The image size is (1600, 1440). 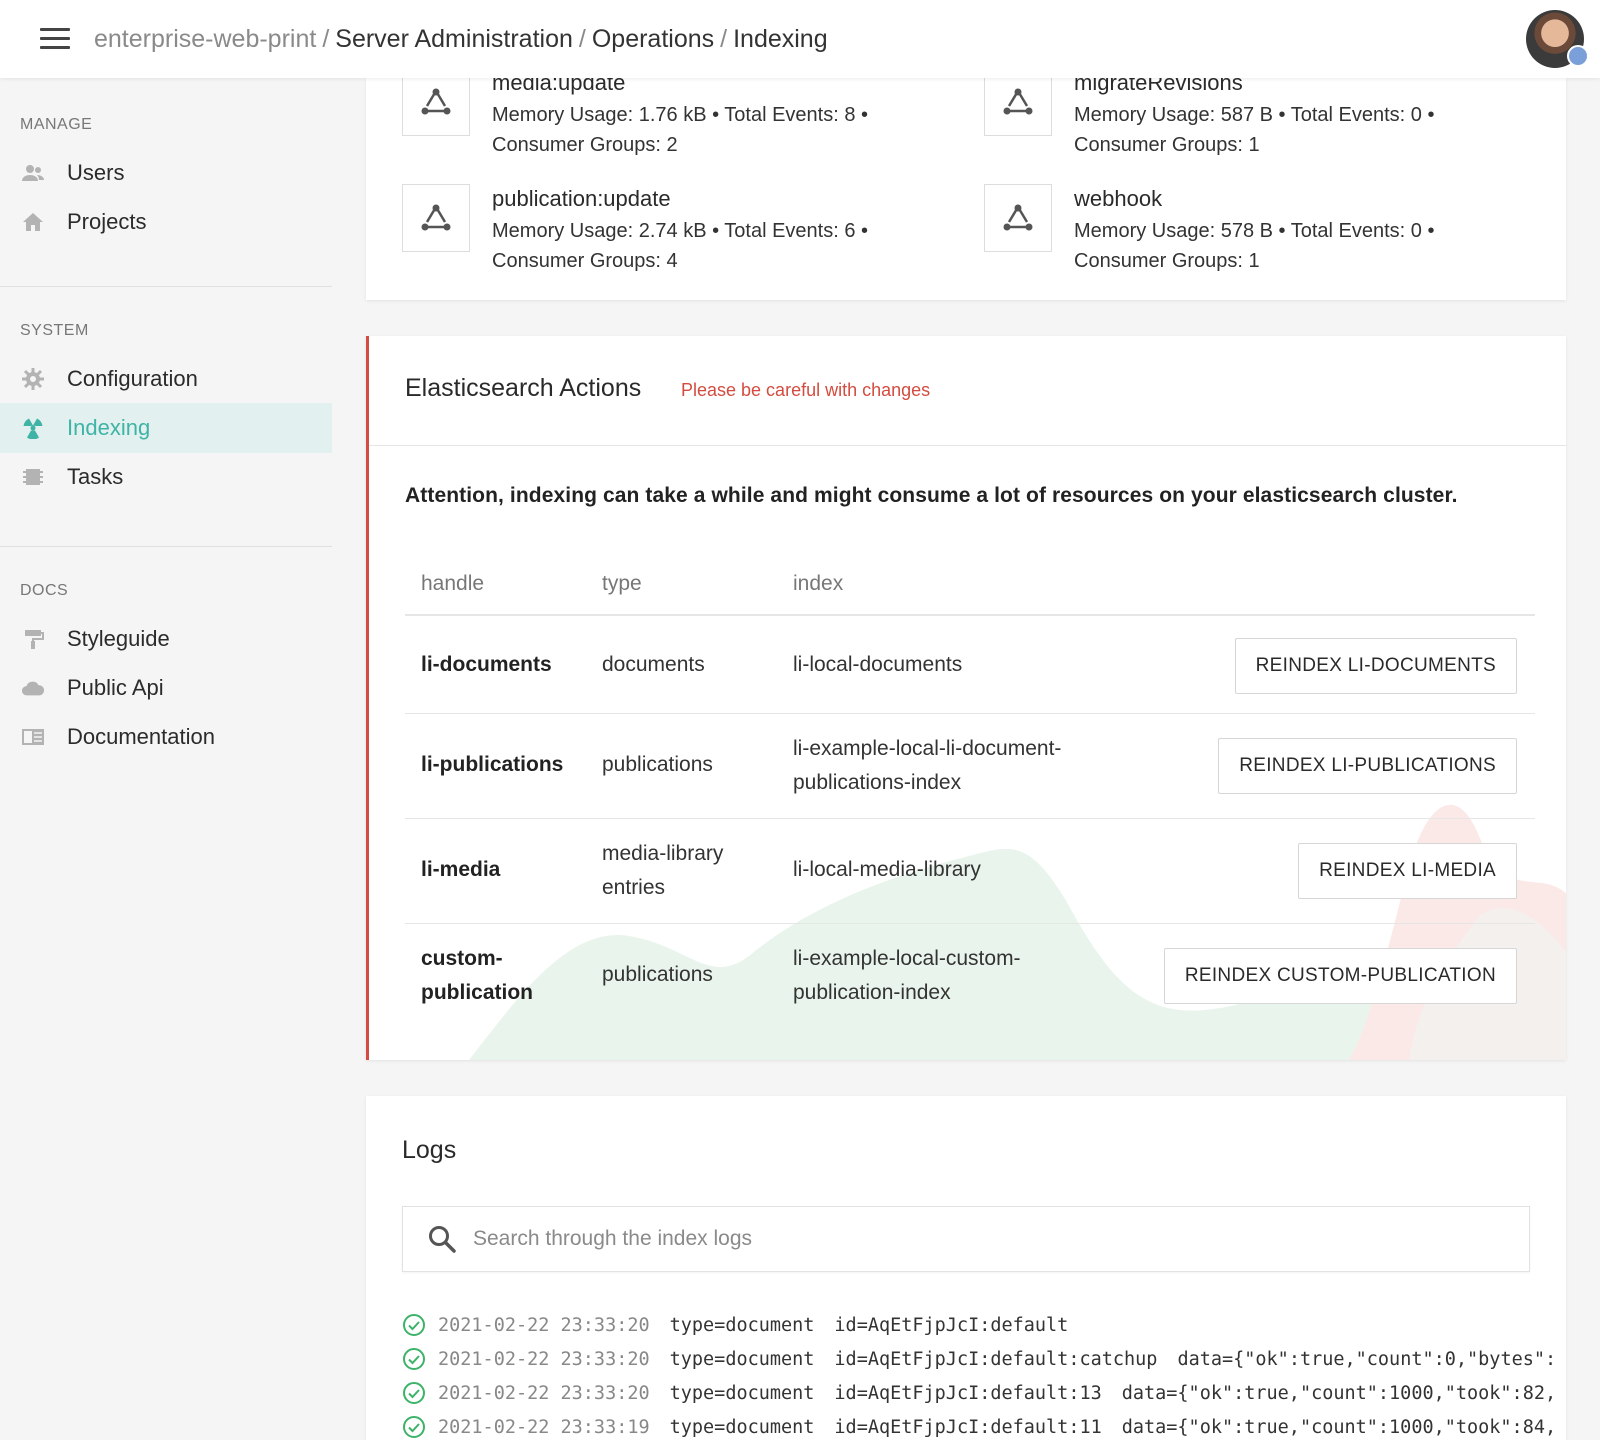 What do you see at coordinates (453, 583) in the screenshot?
I see `column-header-handle: handle` at bounding box center [453, 583].